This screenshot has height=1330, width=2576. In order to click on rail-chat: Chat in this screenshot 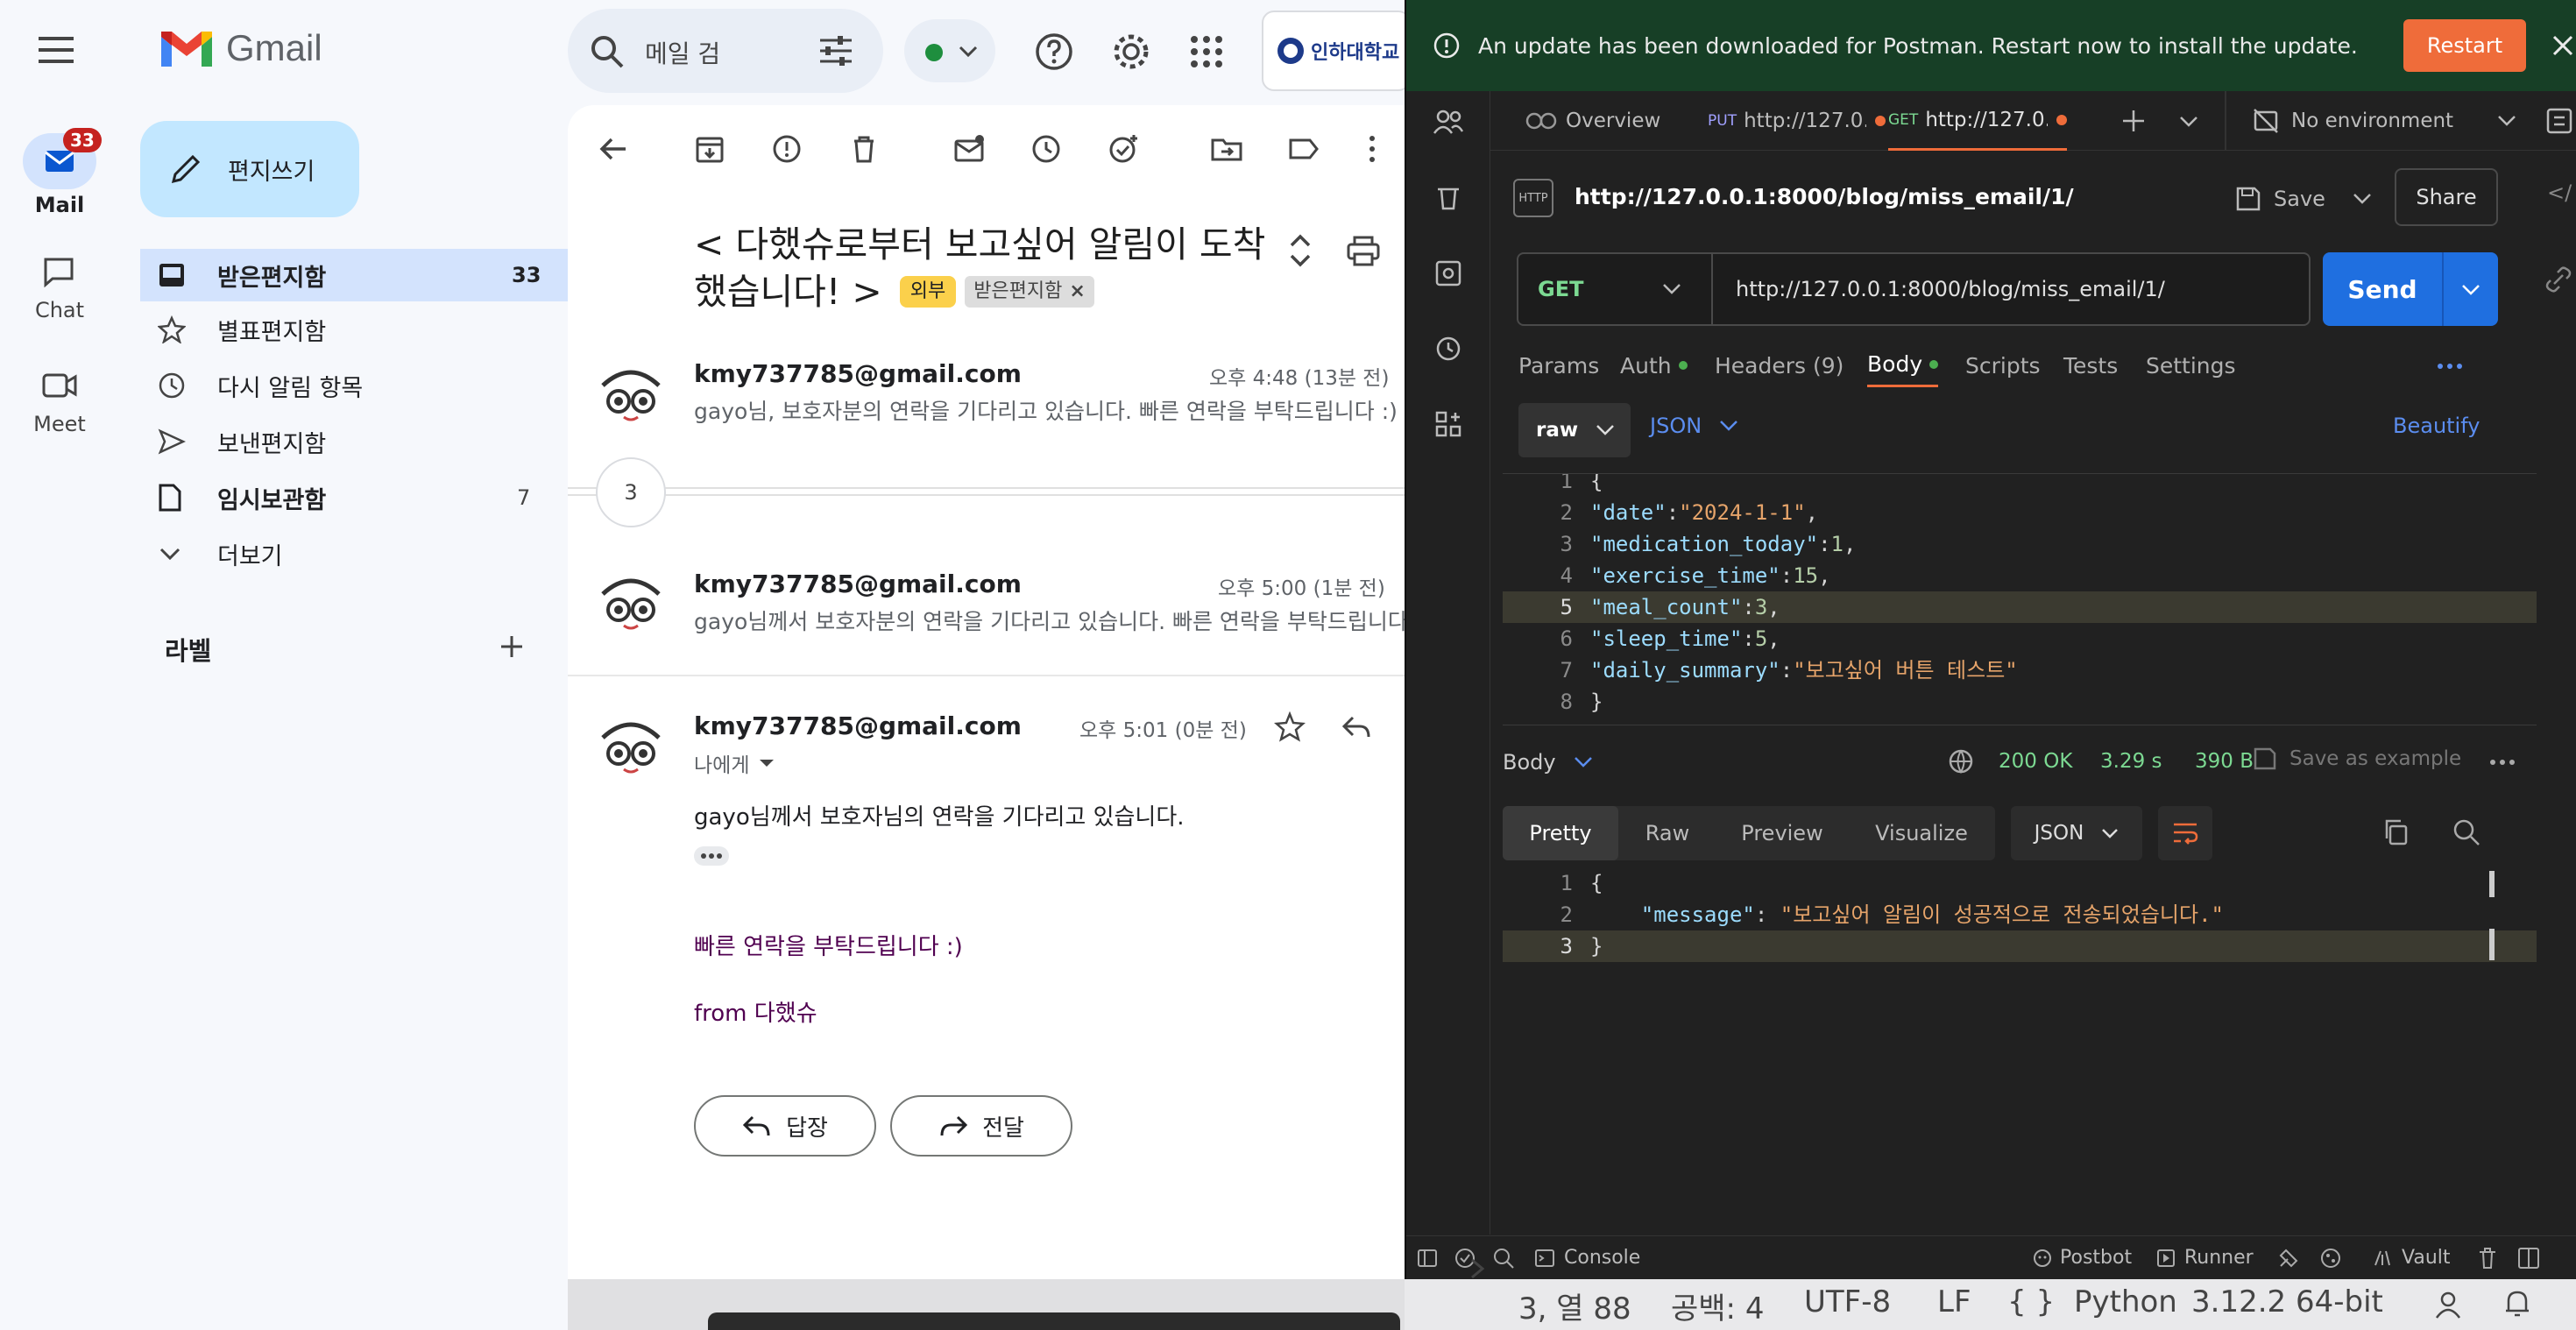, I will do `click(59, 289)`.